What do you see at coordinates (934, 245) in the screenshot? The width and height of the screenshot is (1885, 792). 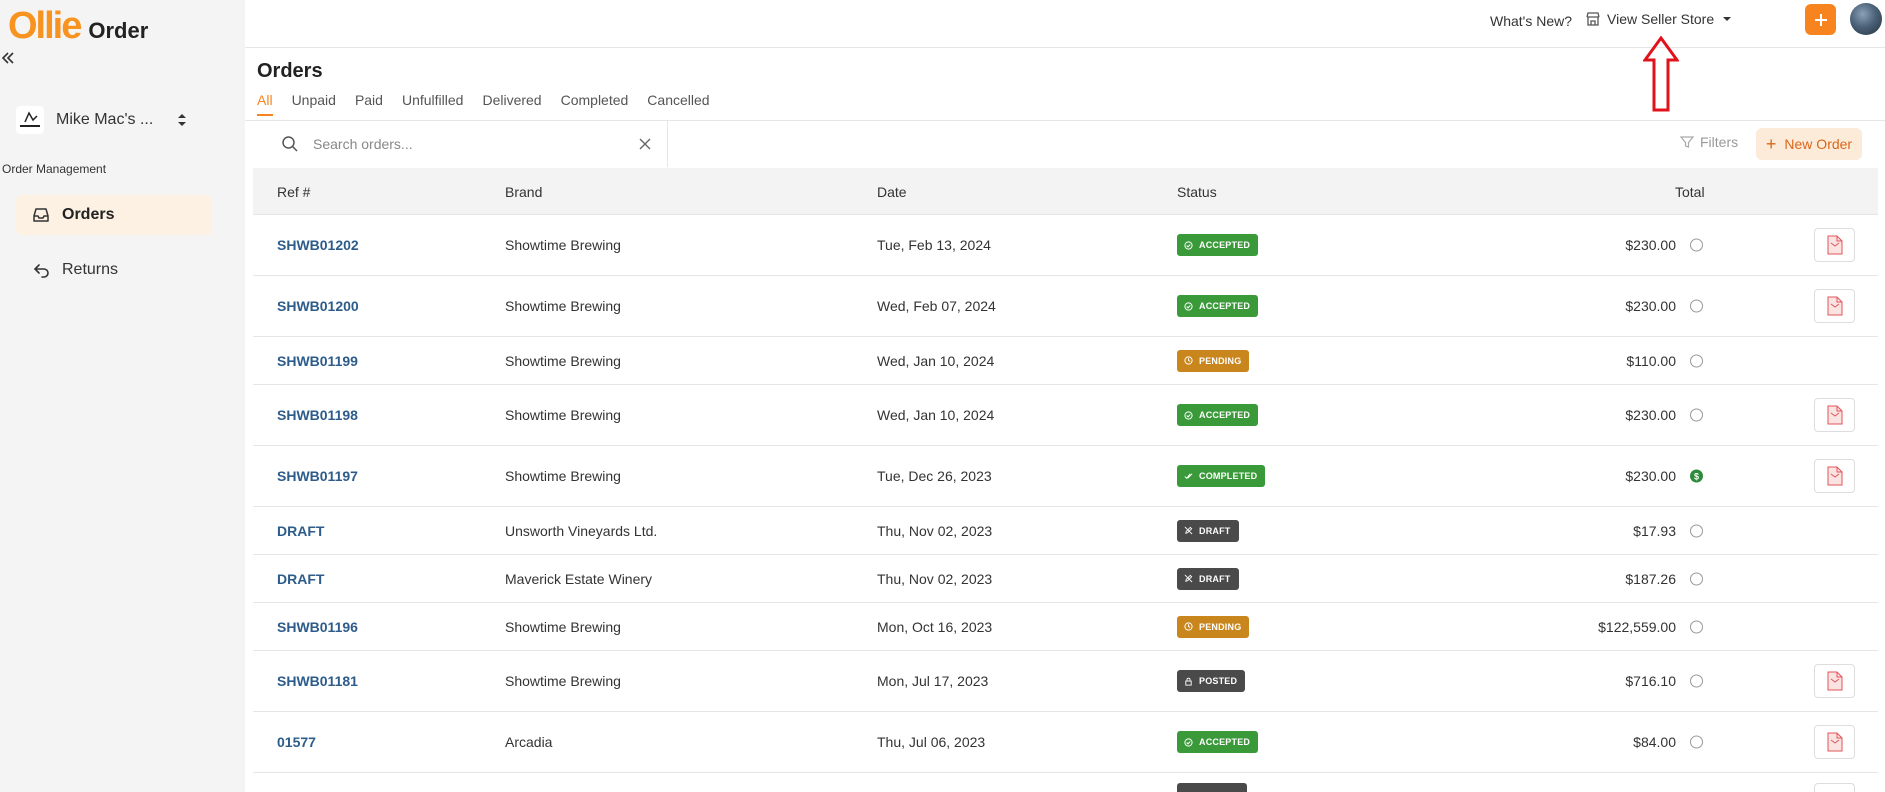 I see `order-date: Tue, Feb 13, 2024` at bounding box center [934, 245].